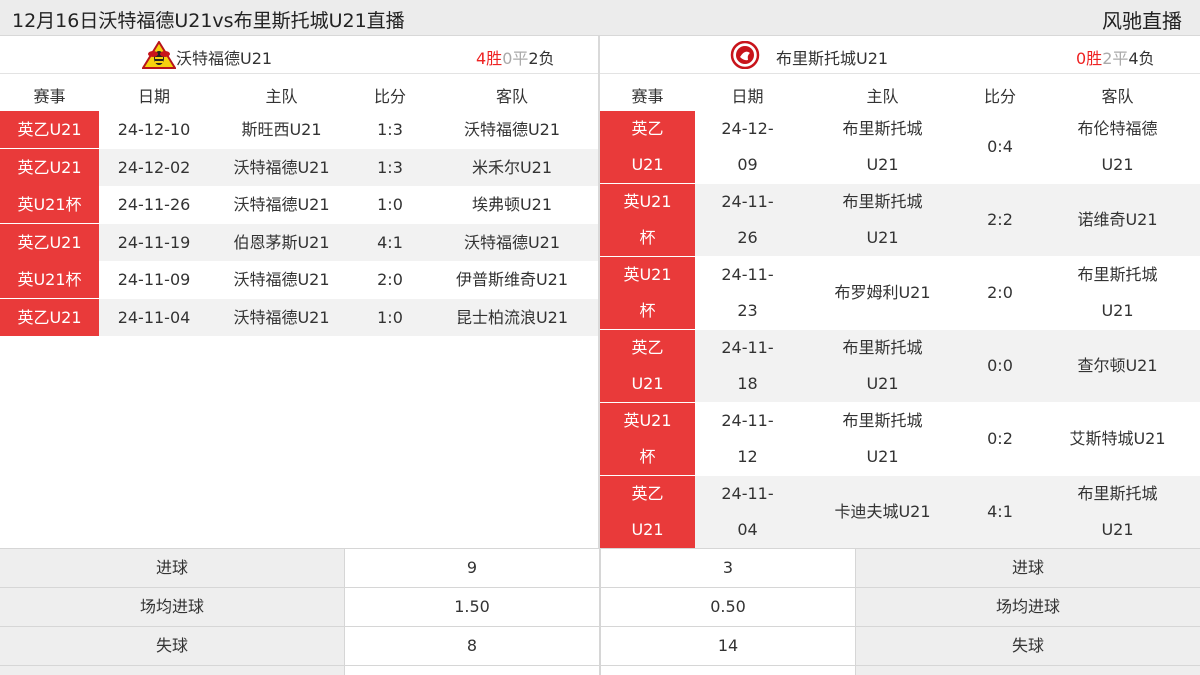 The width and height of the screenshot is (1200, 675). What do you see at coordinates (1000, 219) in the screenshot?
I see `cell-score: 2:2` at bounding box center [1000, 219].